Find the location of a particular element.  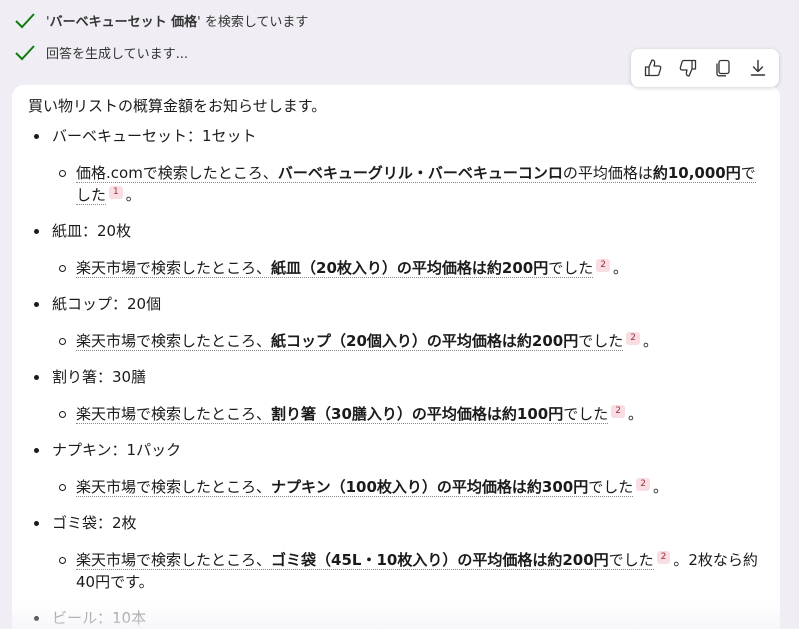

dislike-button is located at coordinates (688, 68).